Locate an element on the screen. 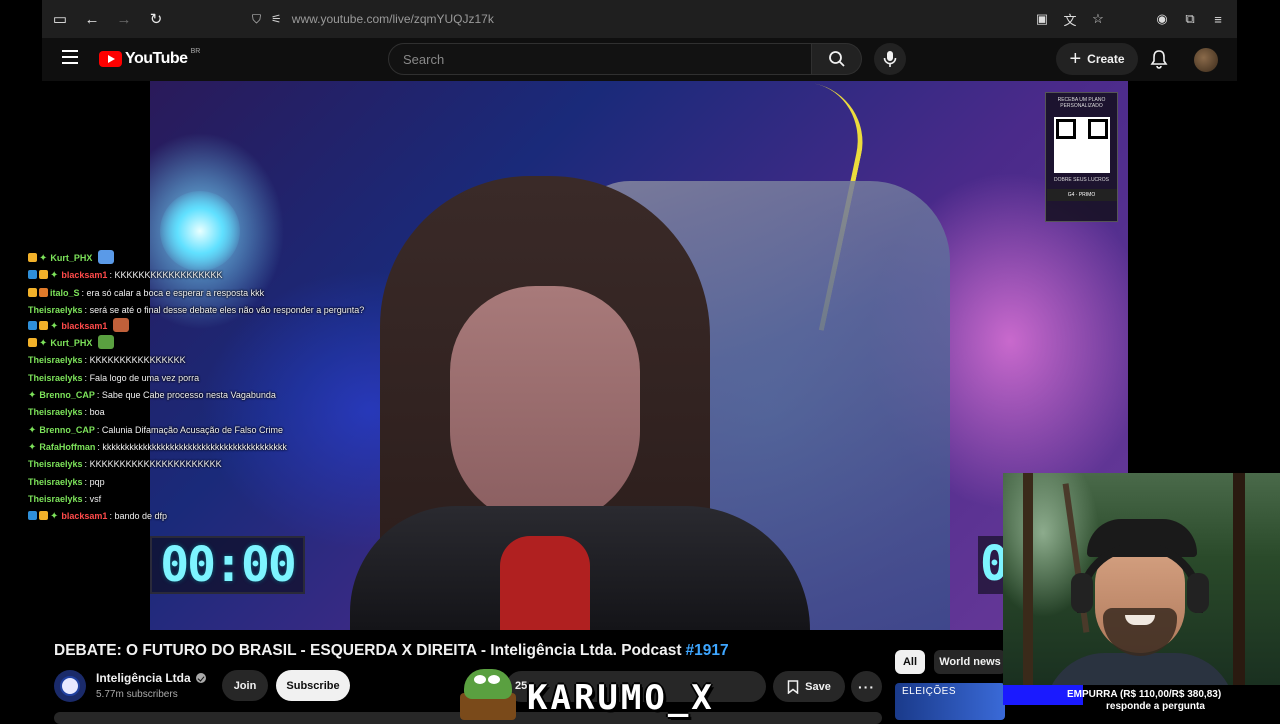  like-count: 25 is located at coordinates (521, 686).